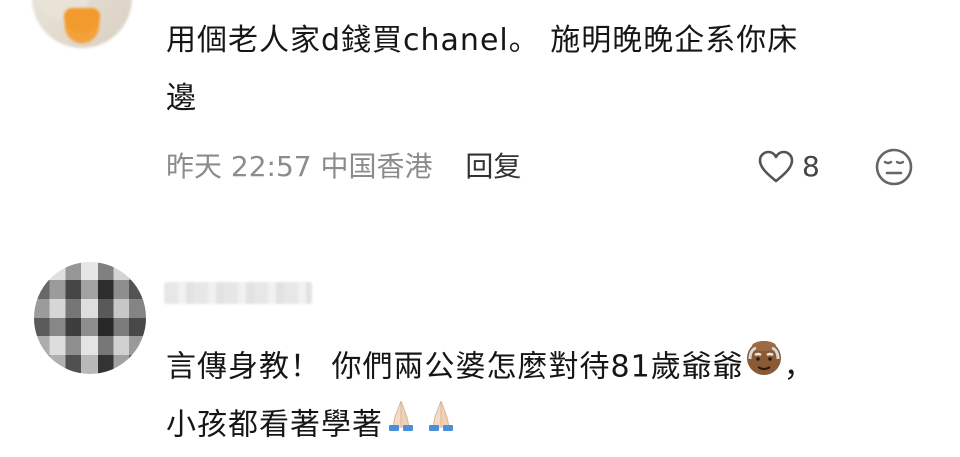 This screenshot has width=960, height=457. Describe the element at coordinates (274, 425) in the screenshot. I see `comment-text: 小孩都看著學著` at that location.